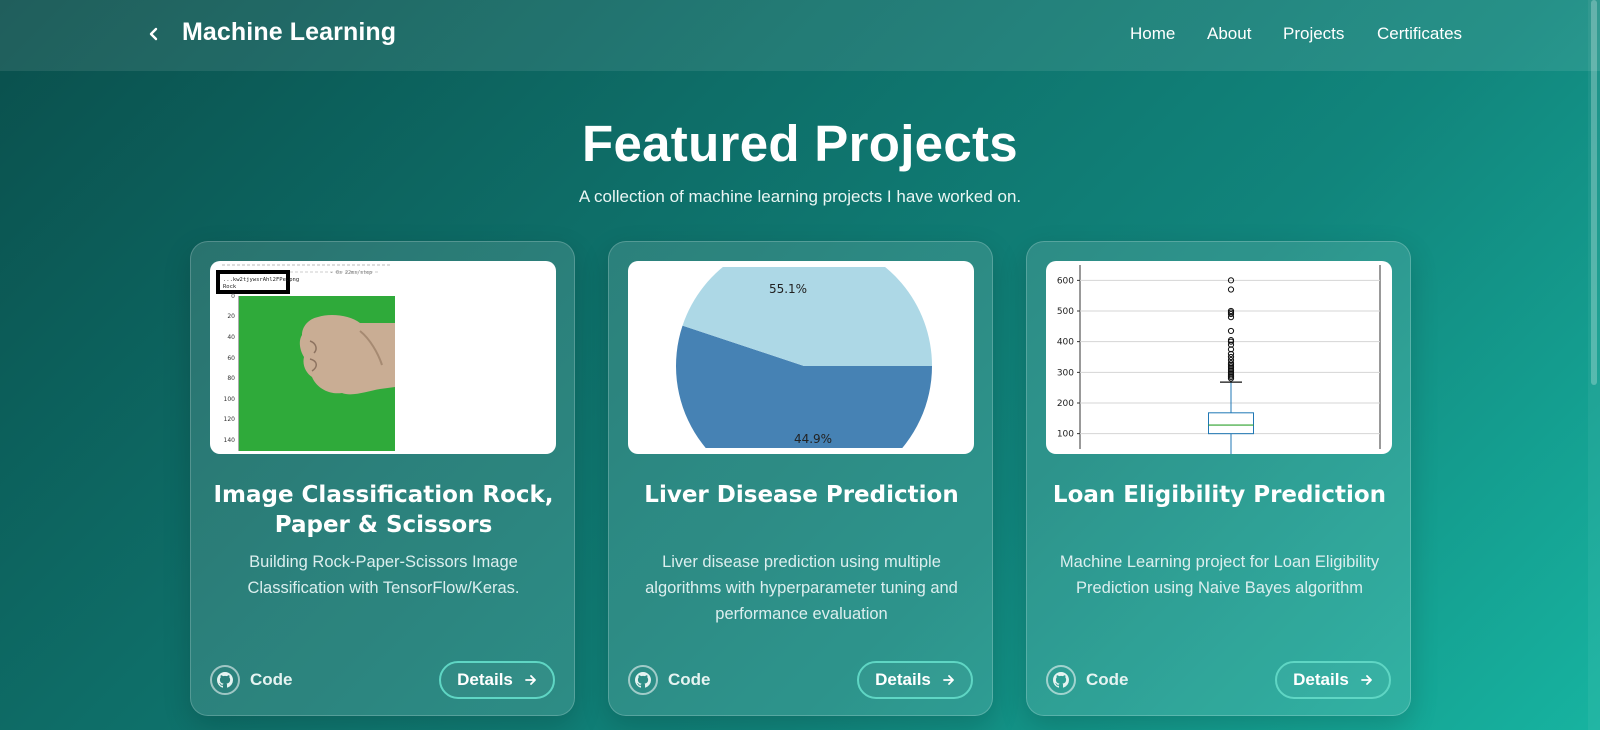 Image resolution: width=1600 pixels, height=730 pixels. I want to click on pie-slice-label: 44.9%, so click(813, 439).